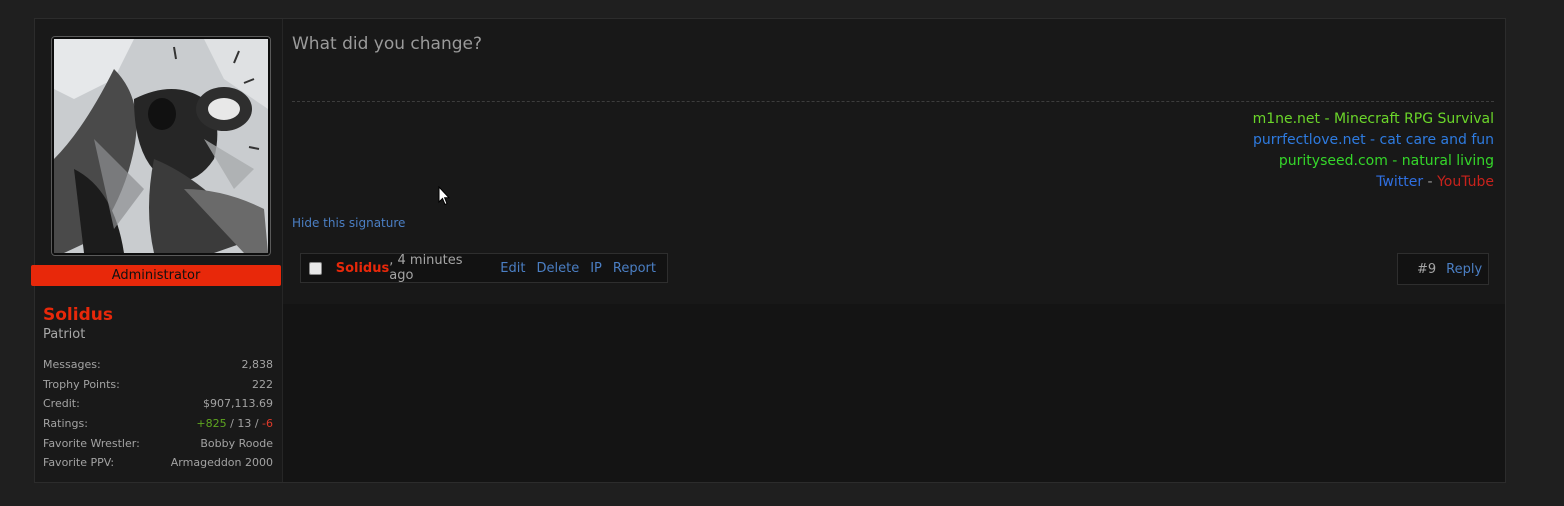 This screenshot has height=506, width=1564. What do you see at coordinates (387, 44) in the screenshot?
I see `message-text: What did you change?` at bounding box center [387, 44].